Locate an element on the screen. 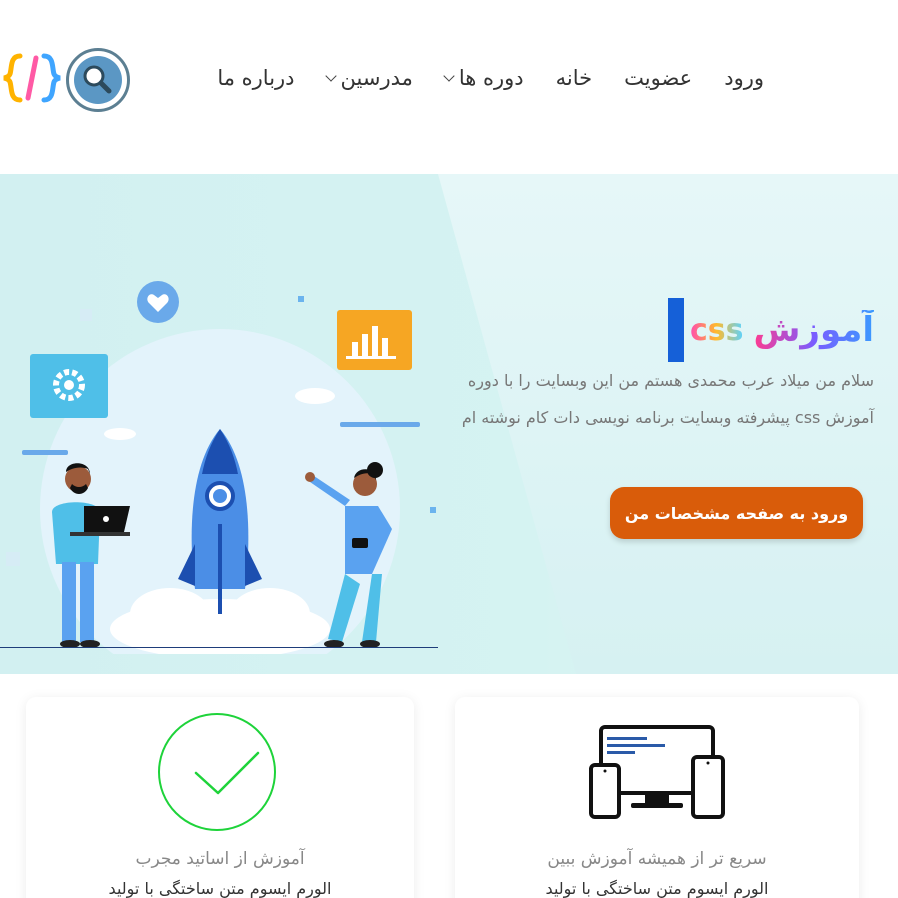 The image size is (898, 898). curly-braces-logo-icon is located at coordinates (32, 78).